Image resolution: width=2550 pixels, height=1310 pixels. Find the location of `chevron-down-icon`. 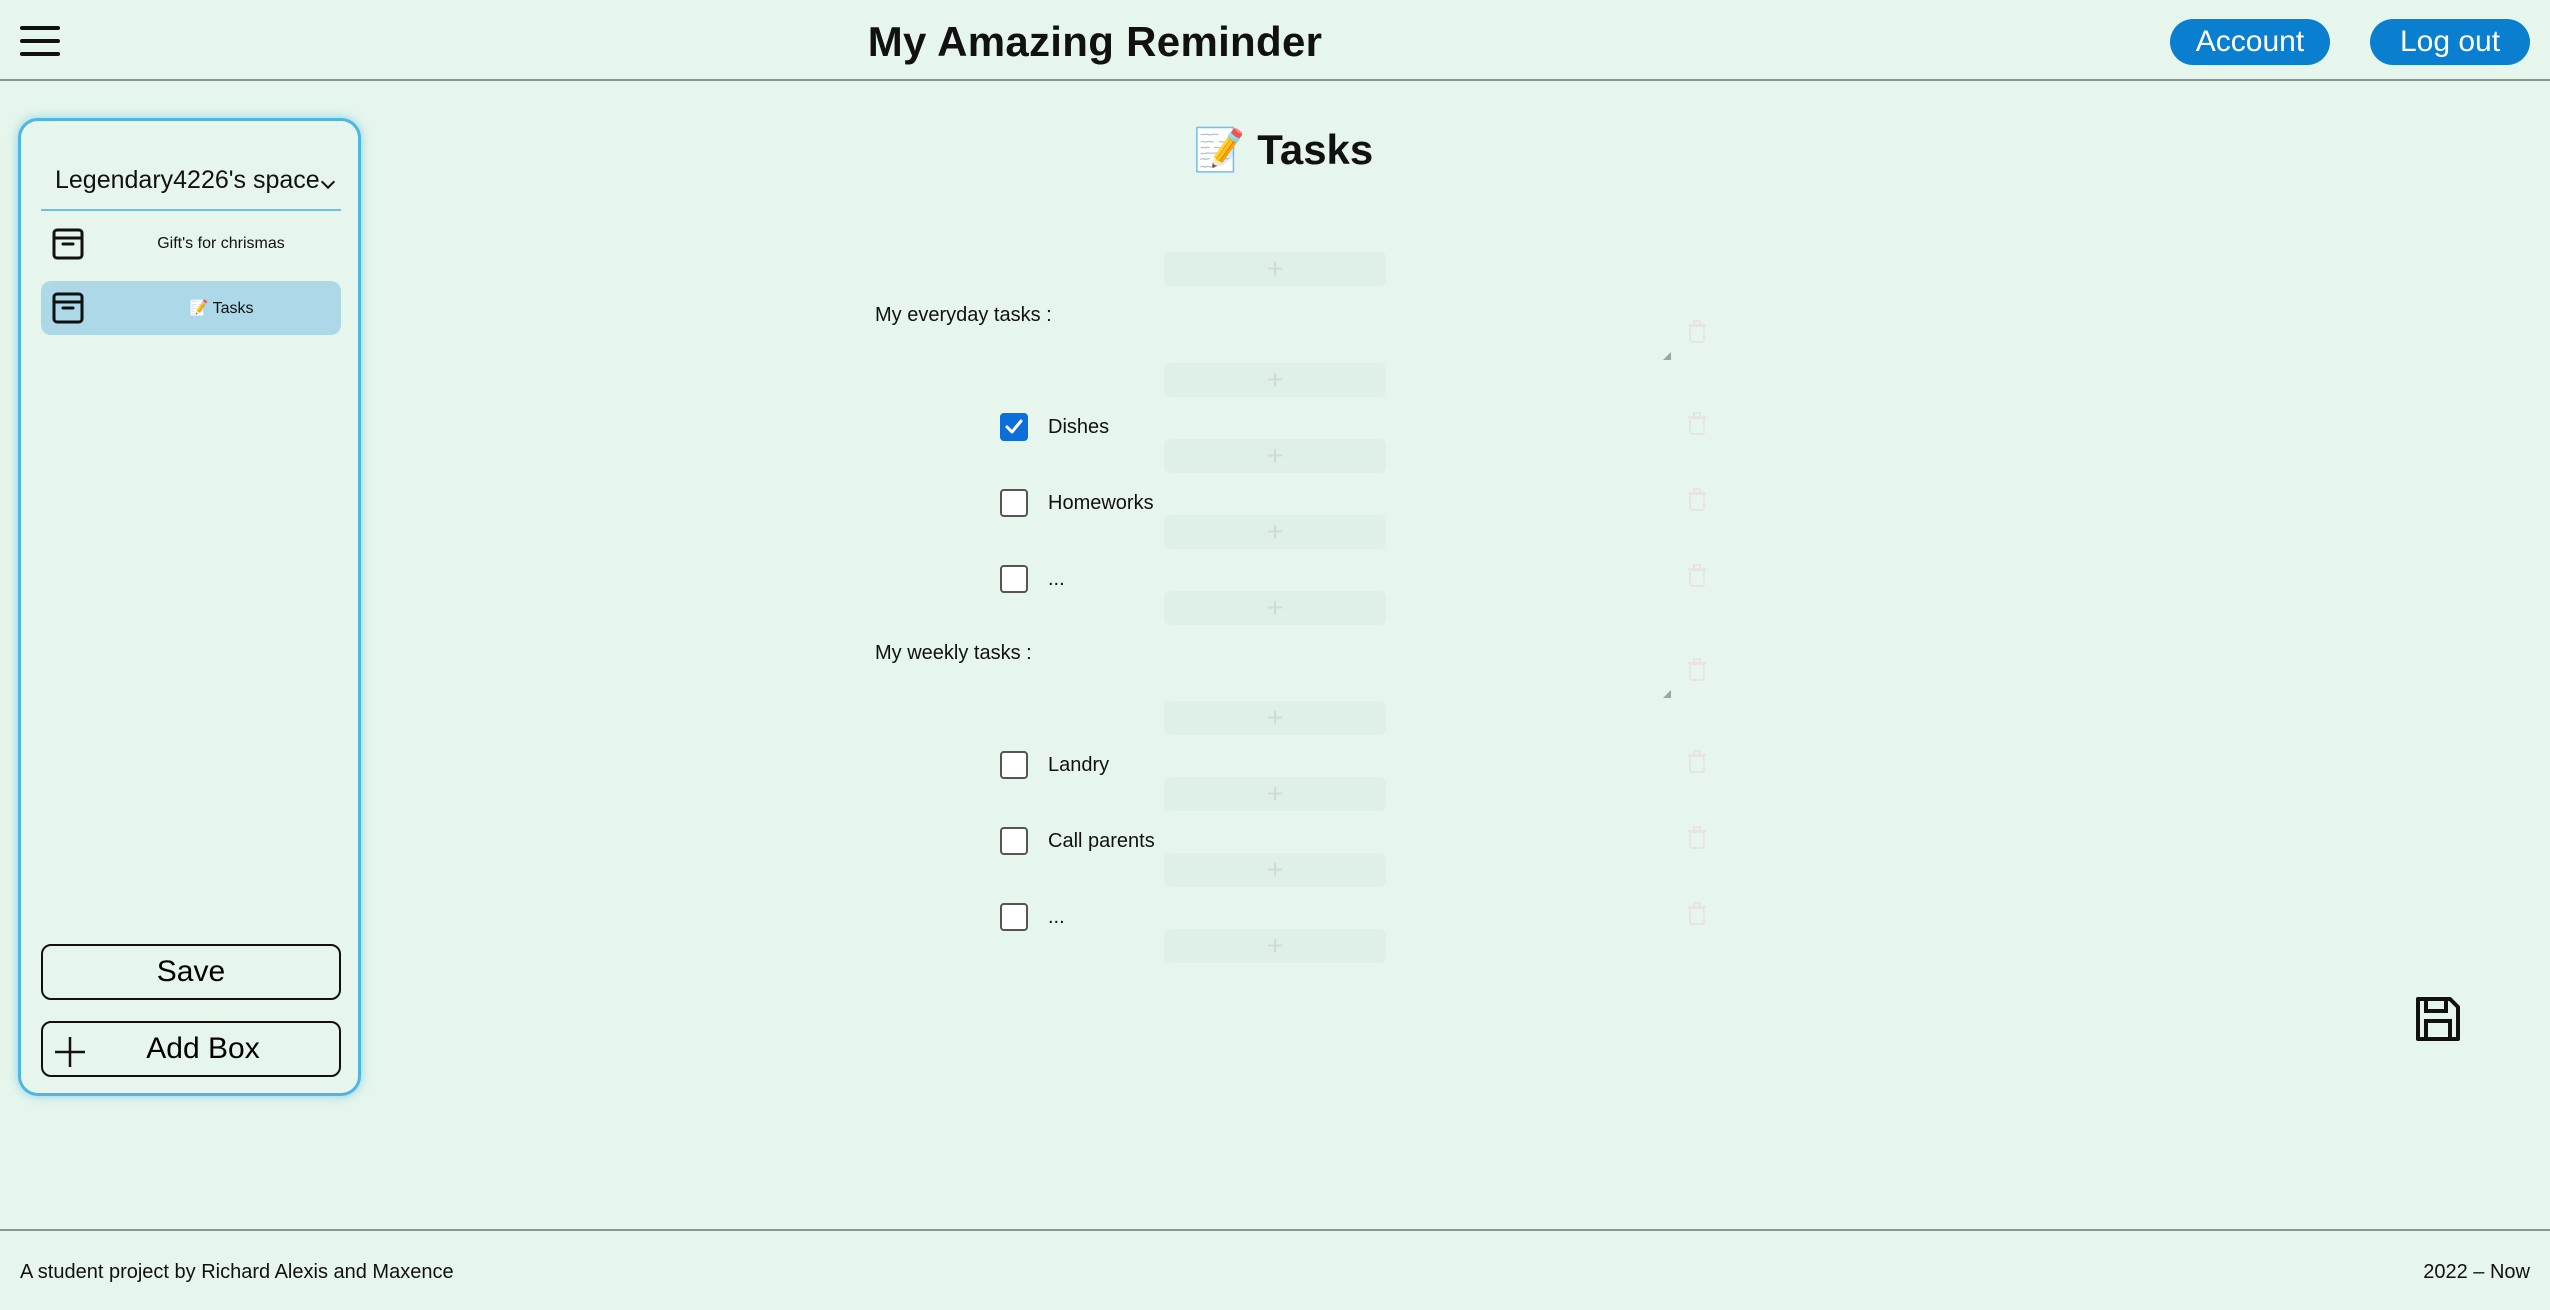

chevron-down-icon is located at coordinates (328, 182).